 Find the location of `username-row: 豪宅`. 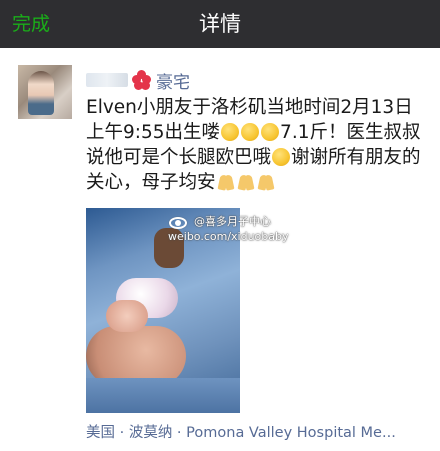

username-row: 豪宅 is located at coordinates (138, 80).